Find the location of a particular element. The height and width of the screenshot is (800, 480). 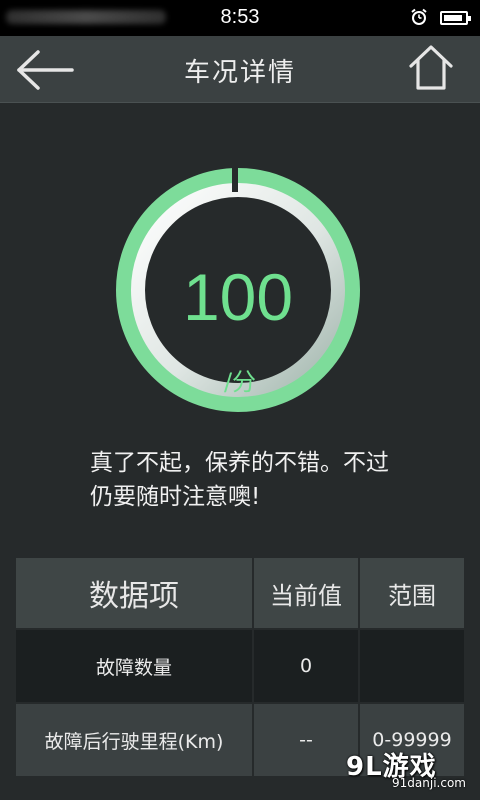

score-unit: /分 is located at coordinates (240, 382).